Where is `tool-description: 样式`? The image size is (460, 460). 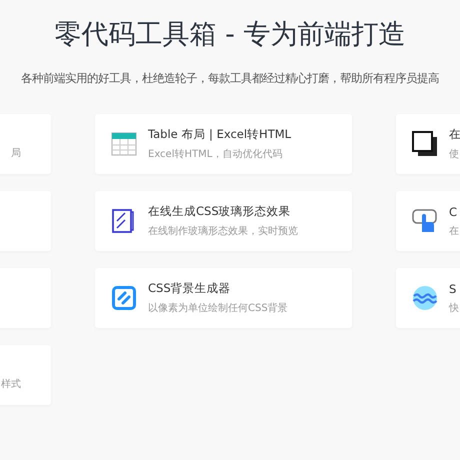 tool-description: 样式 is located at coordinates (11, 384).